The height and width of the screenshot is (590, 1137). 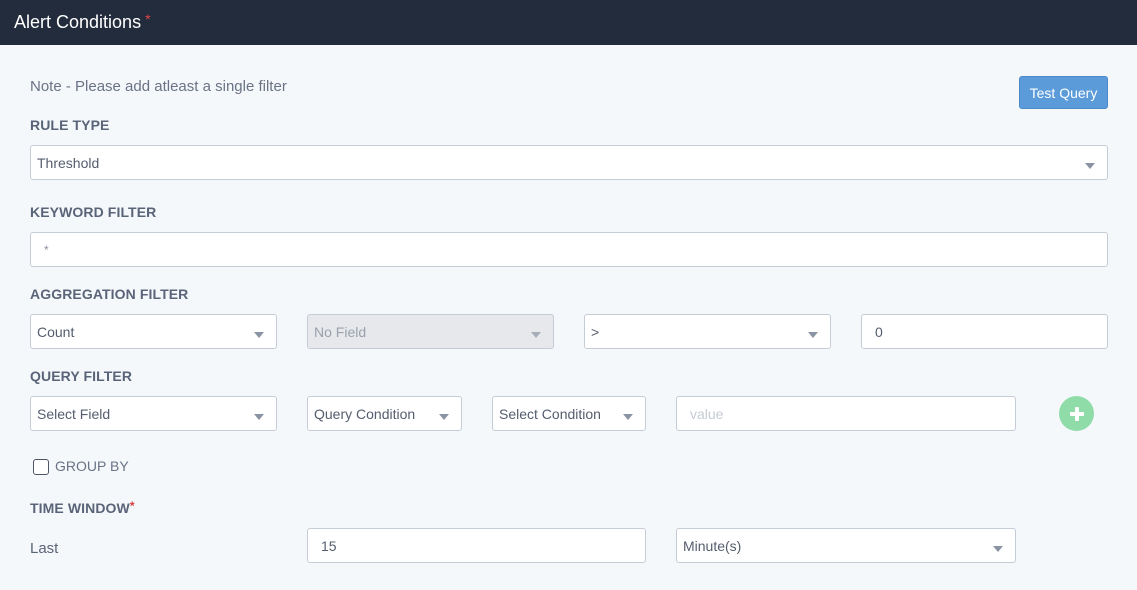 What do you see at coordinates (93, 212) in the screenshot?
I see `keyword-filter-label: KEYWORD FILTER` at bounding box center [93, 212].